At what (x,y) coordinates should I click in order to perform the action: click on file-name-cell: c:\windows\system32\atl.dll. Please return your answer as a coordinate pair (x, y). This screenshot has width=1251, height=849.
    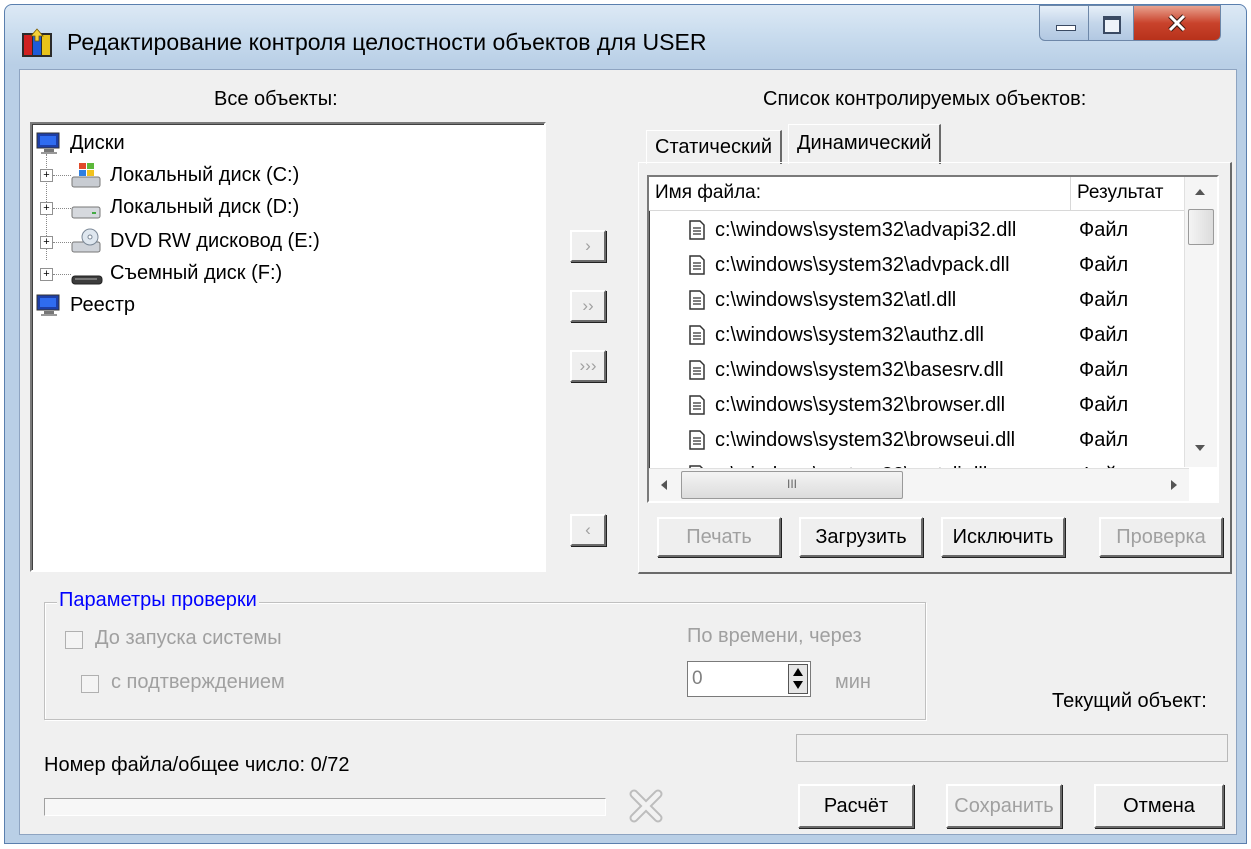
    Looking at the image, I should click on (836, 300).